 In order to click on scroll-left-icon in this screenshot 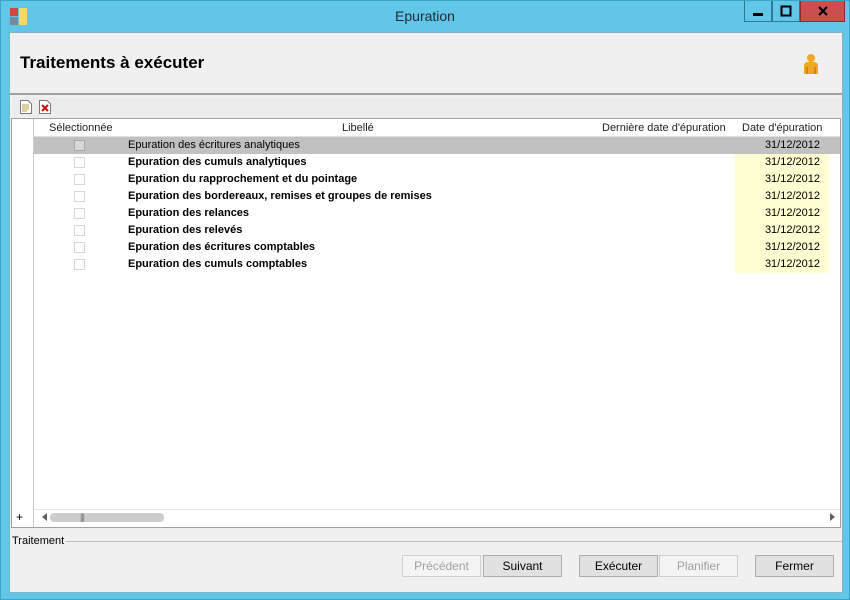, I will do `click(44, 517)`.